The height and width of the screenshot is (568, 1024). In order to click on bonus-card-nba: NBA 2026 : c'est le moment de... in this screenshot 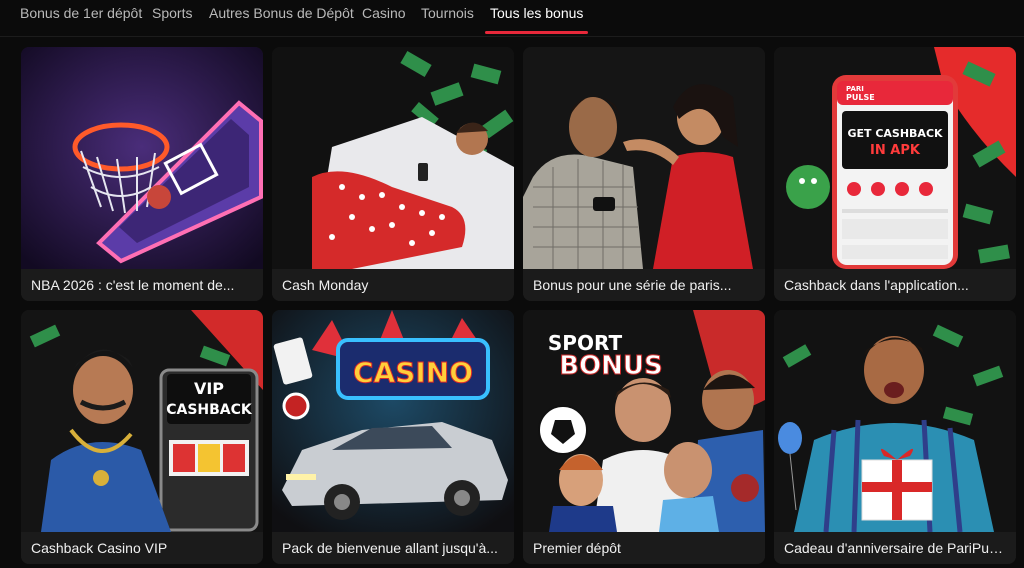, I will do `click(142, 174)`.